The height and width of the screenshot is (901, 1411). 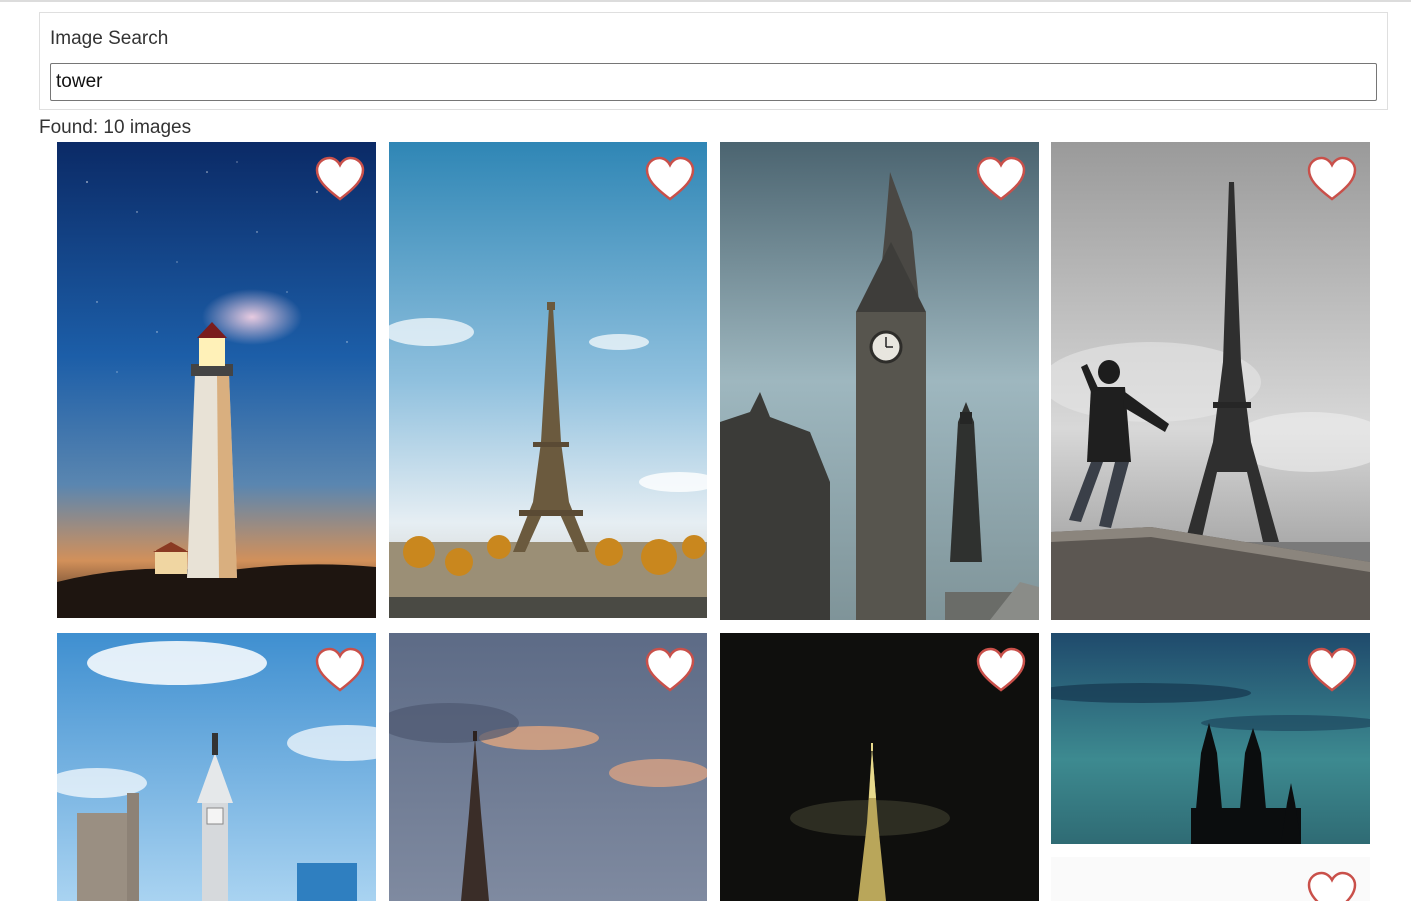 I want to click on image-tile-eiffel-blue, so click(x=548, y=380).